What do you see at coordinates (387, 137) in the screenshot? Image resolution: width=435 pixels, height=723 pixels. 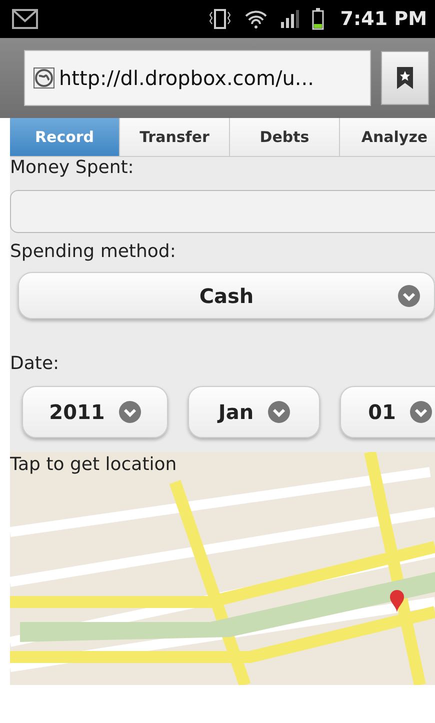 I see `tab: Analyze` at bounding box center [387, 137].